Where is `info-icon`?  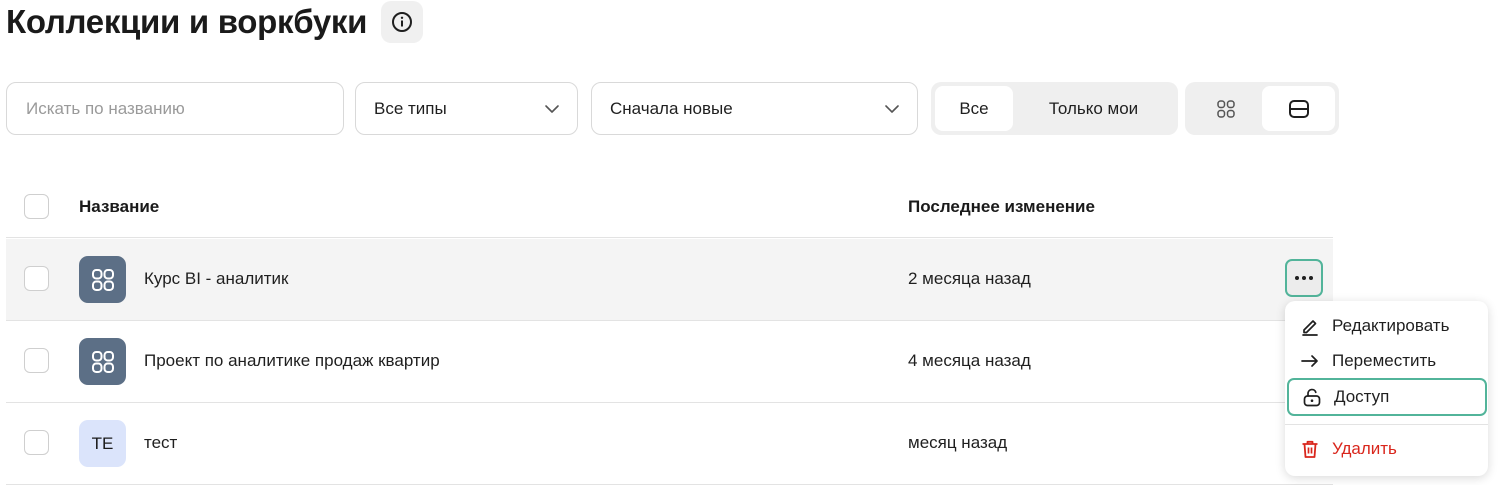
info-icon is located at coordinates (402, 22).